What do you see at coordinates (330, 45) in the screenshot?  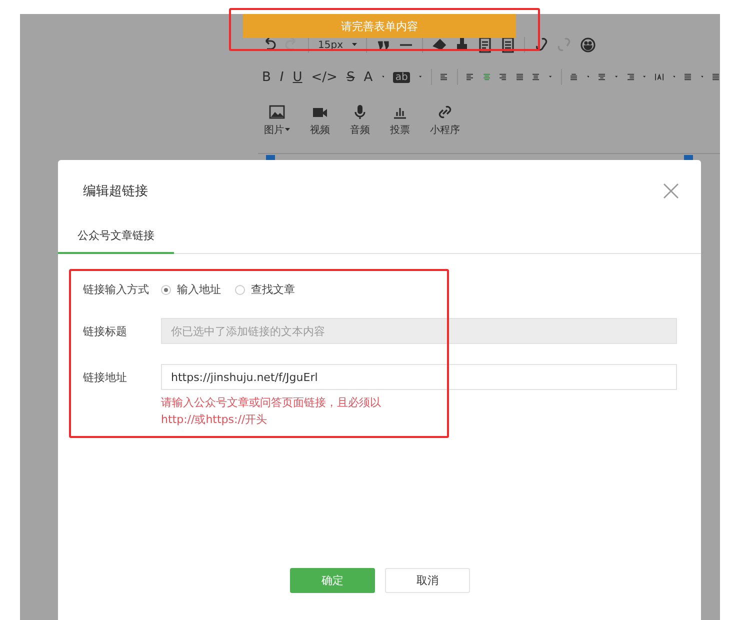 I see `font-size-dropdown: 15px` at bounding box center [330, 45].